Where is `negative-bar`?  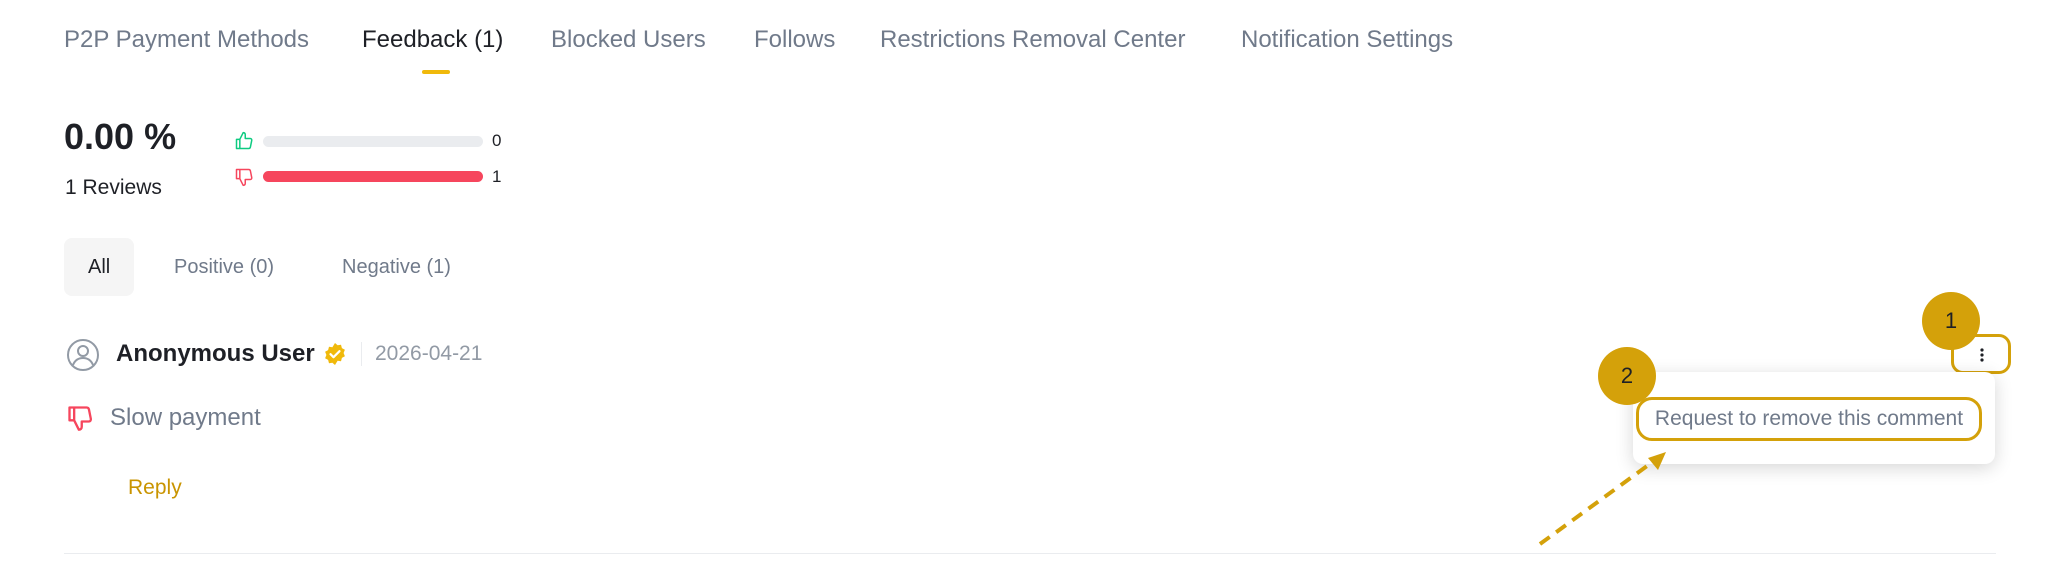 negative-bar is located at coordinates (373, 176).